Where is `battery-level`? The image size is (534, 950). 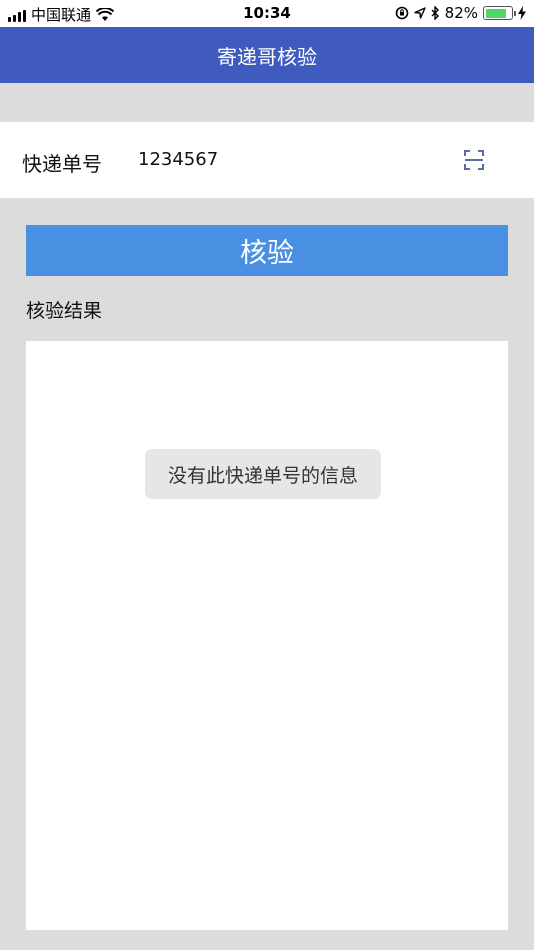 battery-level is located at coordinates (495, 13).